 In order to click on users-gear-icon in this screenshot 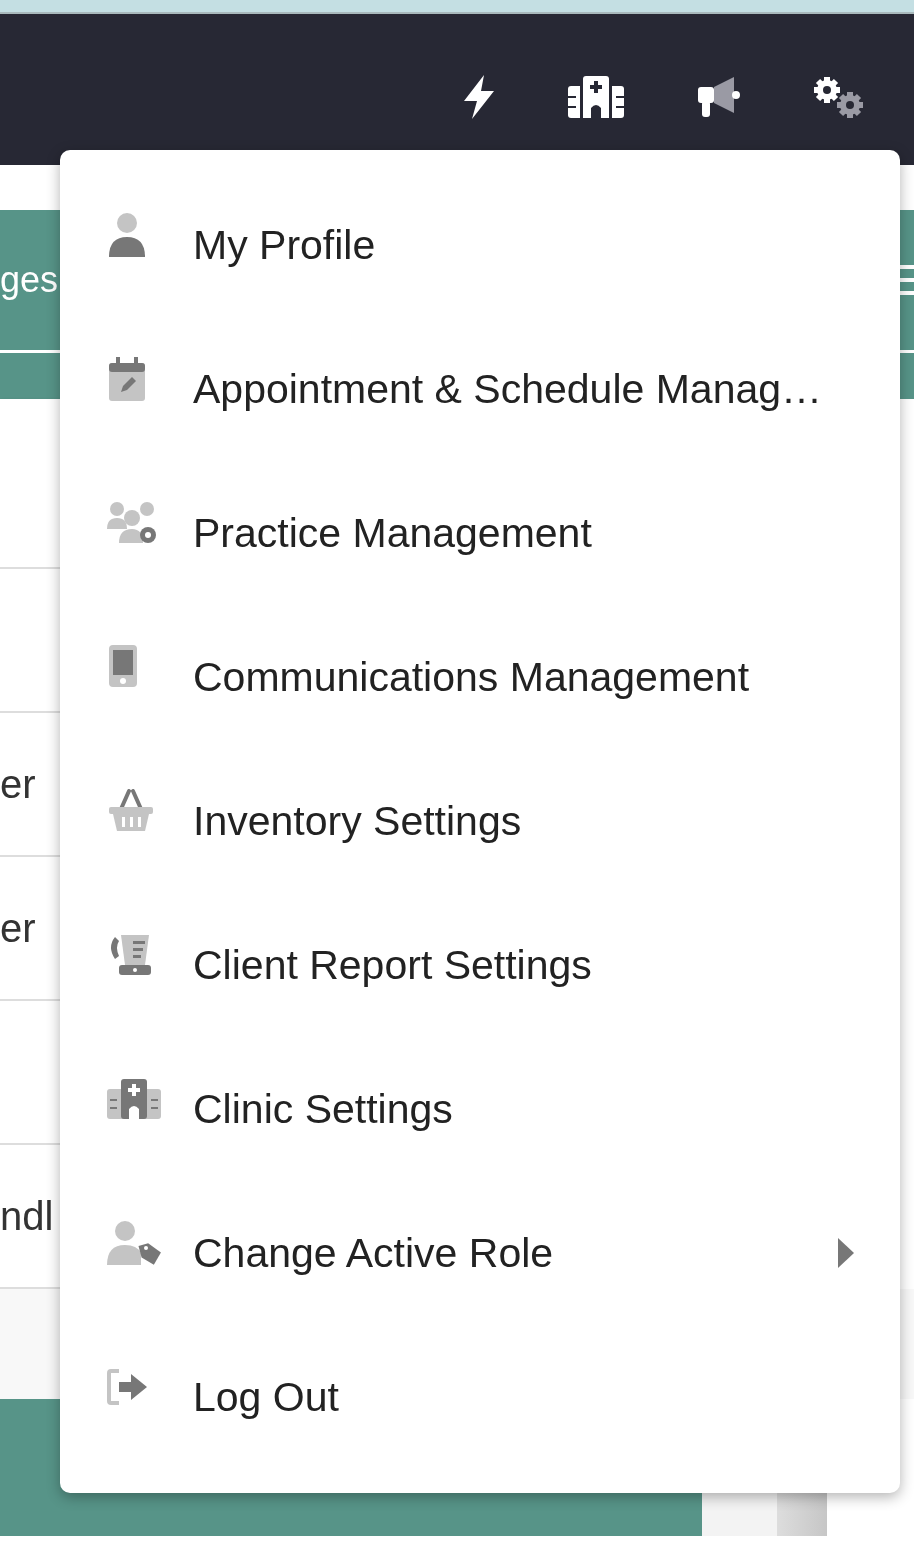, I will do `click(133, 523)`.